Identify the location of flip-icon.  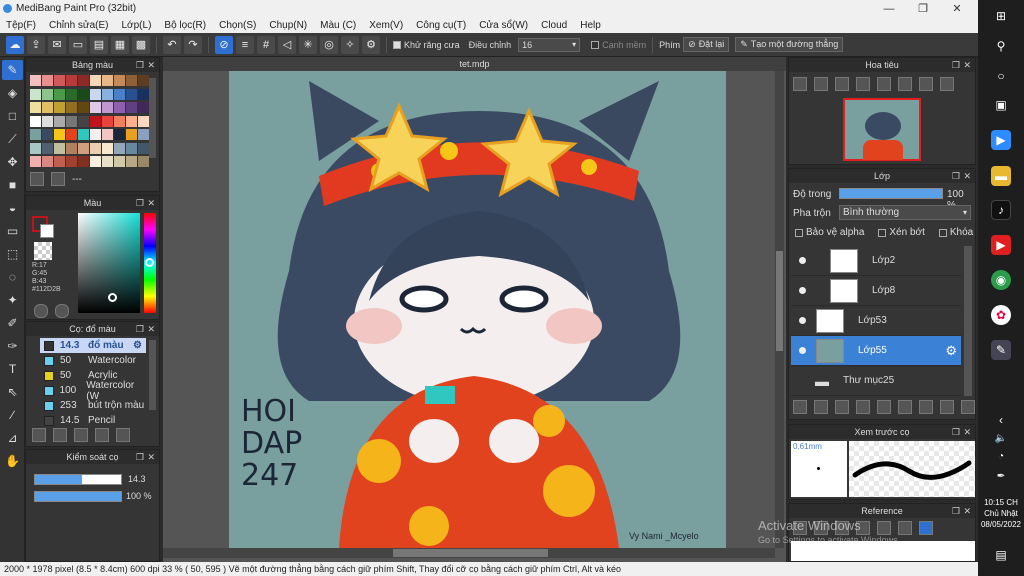
(947, 84).